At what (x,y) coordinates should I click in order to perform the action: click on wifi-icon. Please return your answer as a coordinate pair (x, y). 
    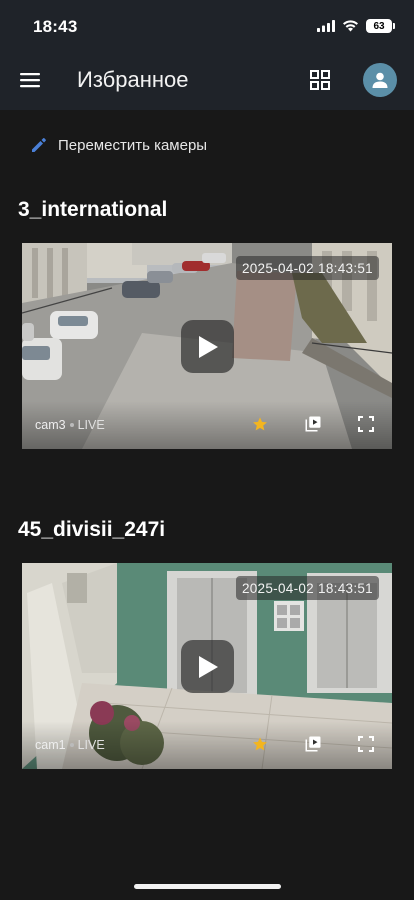
    Looking at the image, I should click on (350, 26).